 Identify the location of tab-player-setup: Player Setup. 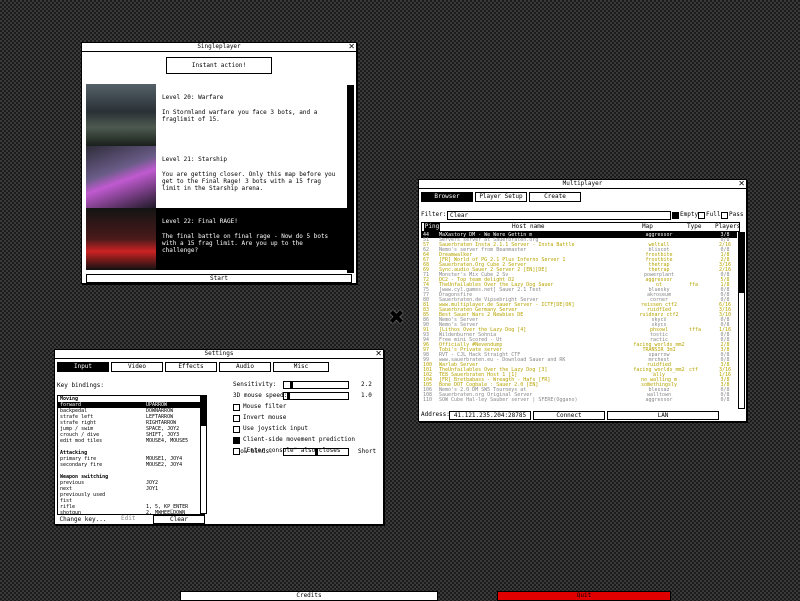
(501, 197).